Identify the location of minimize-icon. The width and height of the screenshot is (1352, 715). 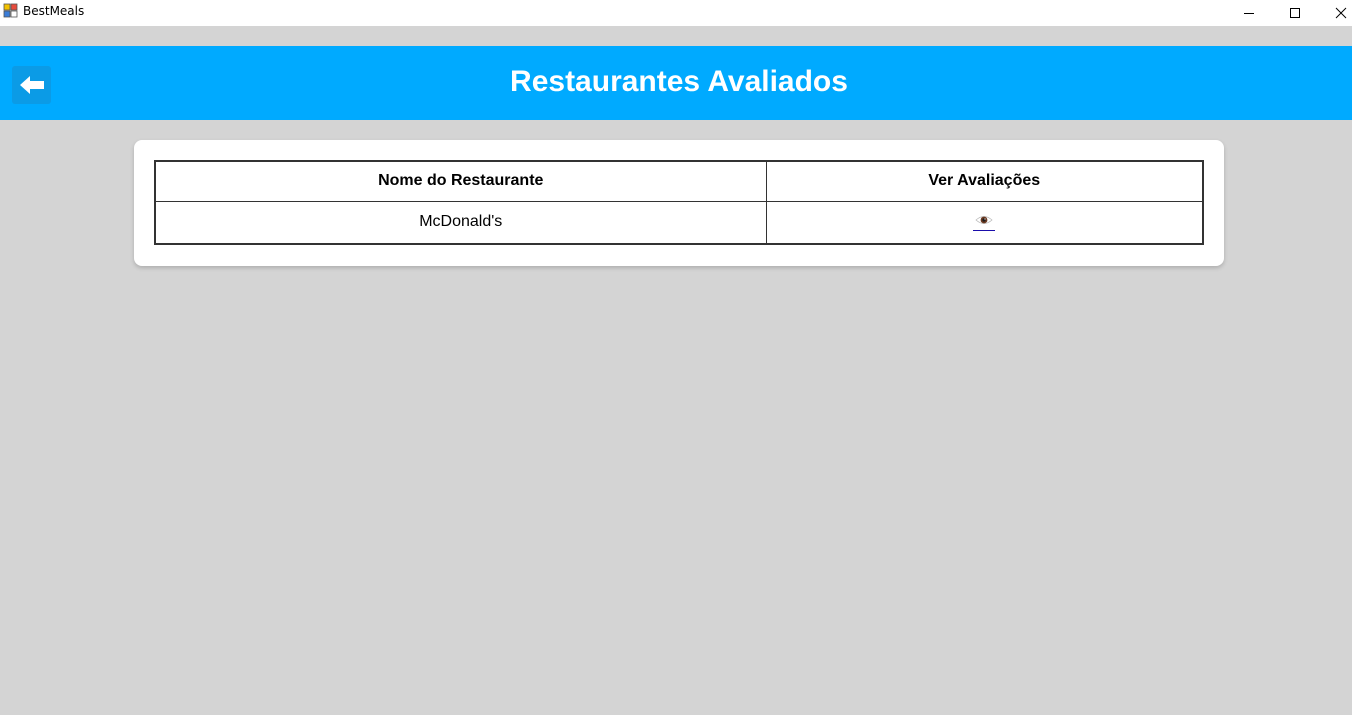
(1249, 13).